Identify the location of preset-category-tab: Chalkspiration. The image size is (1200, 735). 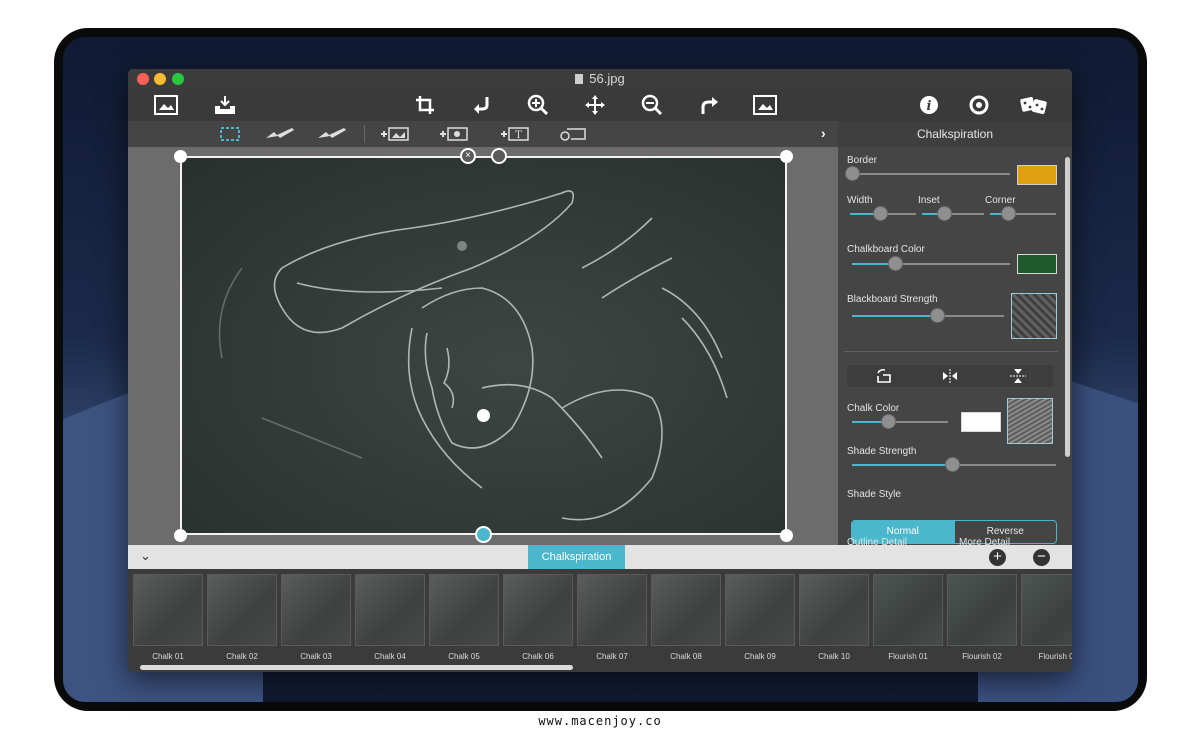
(576, 557).